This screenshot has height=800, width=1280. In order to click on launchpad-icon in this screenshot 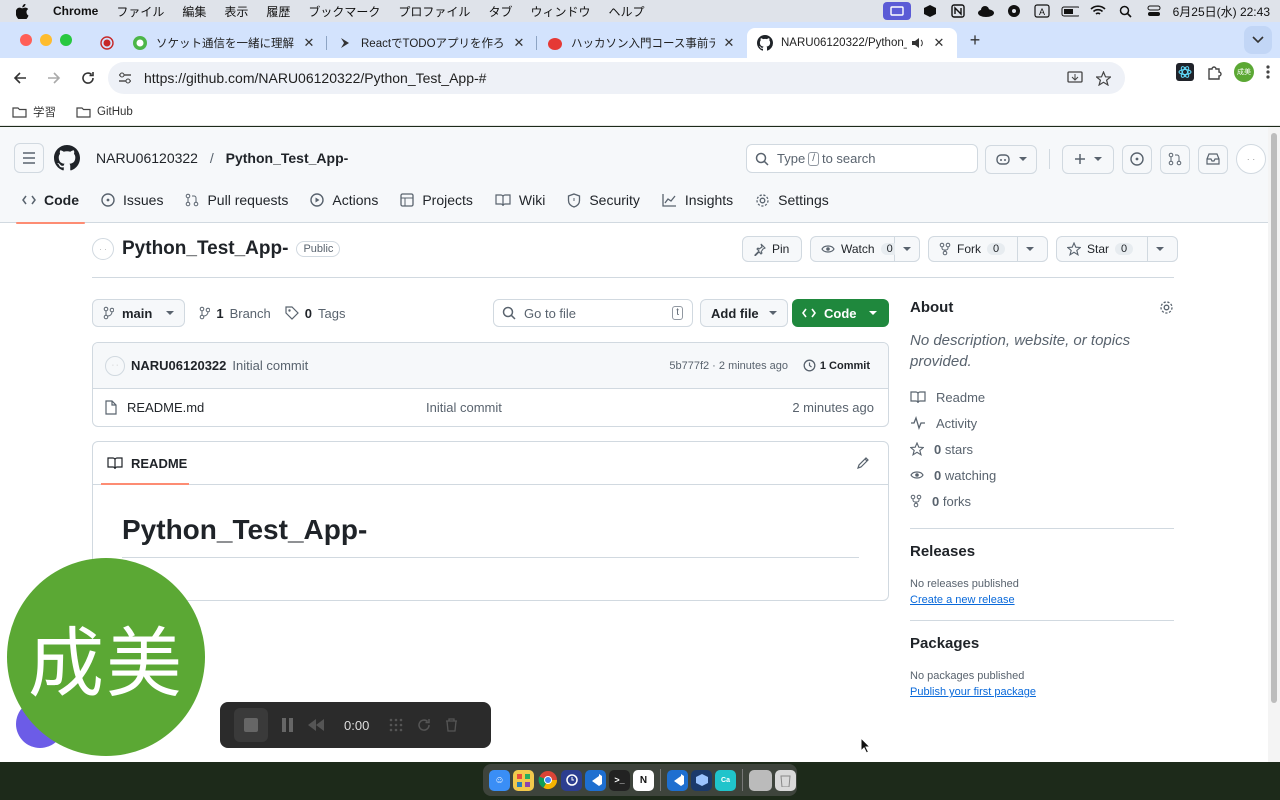, I will do `click(523, 780)`.